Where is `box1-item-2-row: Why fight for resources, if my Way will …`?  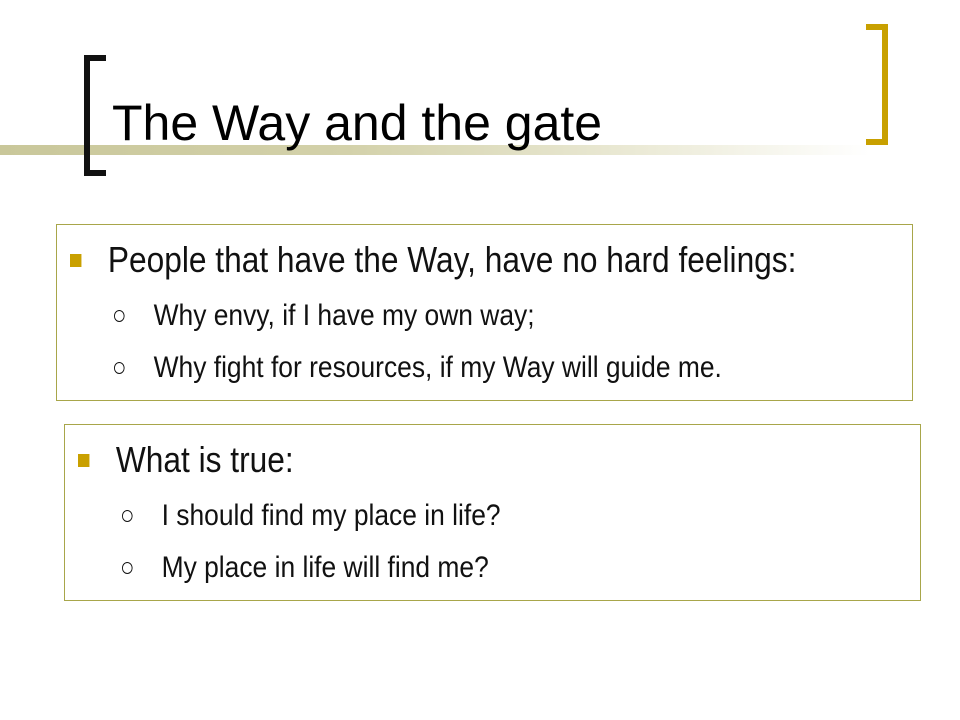 box1-item-2-row: Why fight for resources, if my Way will … is located at coordinates (418, 368).